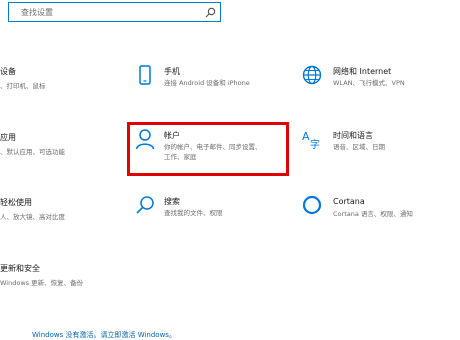 Image resolution: width=460 pixels, height=340 pixels. Describe the element at coordinates (353, 135) in the screenshot. I see `tile-time-title: 时间和语言` at that location.